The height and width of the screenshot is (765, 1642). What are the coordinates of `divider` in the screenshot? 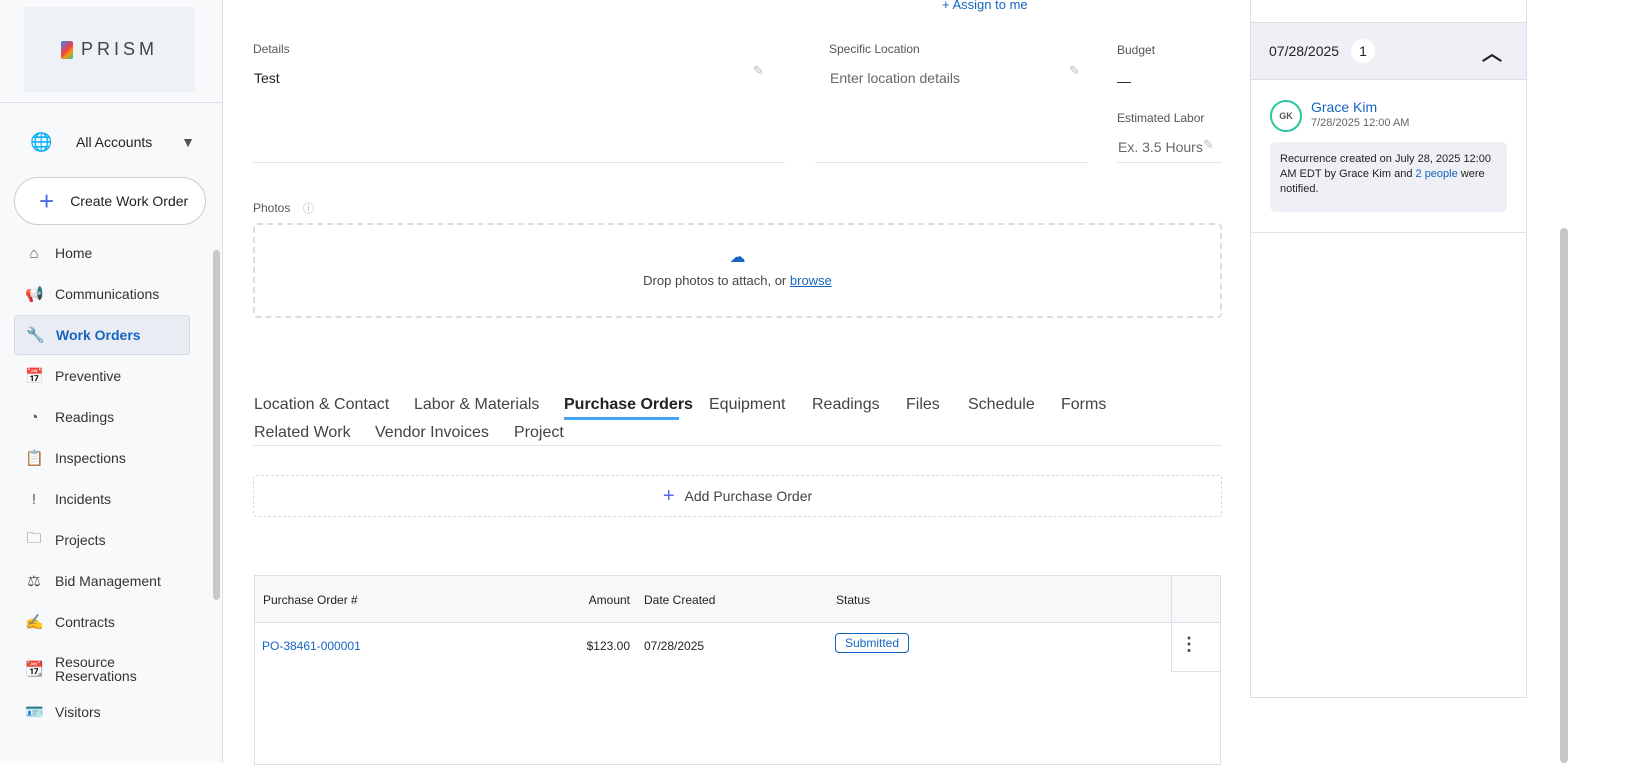 It's located at (111, 102).